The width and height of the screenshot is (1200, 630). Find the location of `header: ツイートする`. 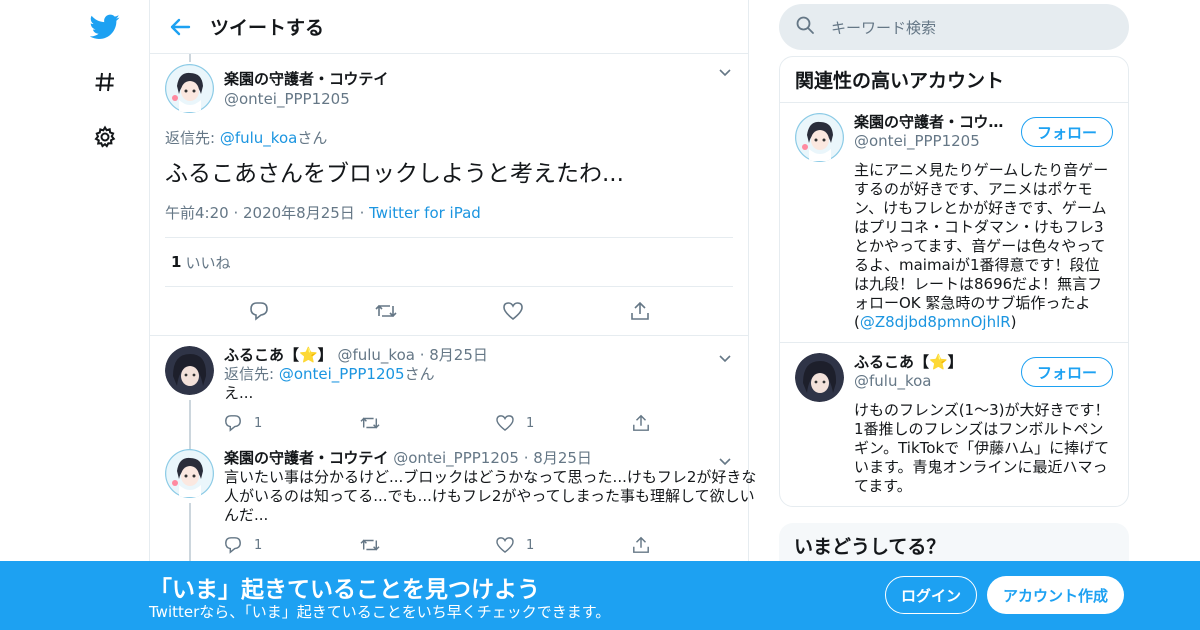

header: ツイートする is located at coordinates (449, 27).